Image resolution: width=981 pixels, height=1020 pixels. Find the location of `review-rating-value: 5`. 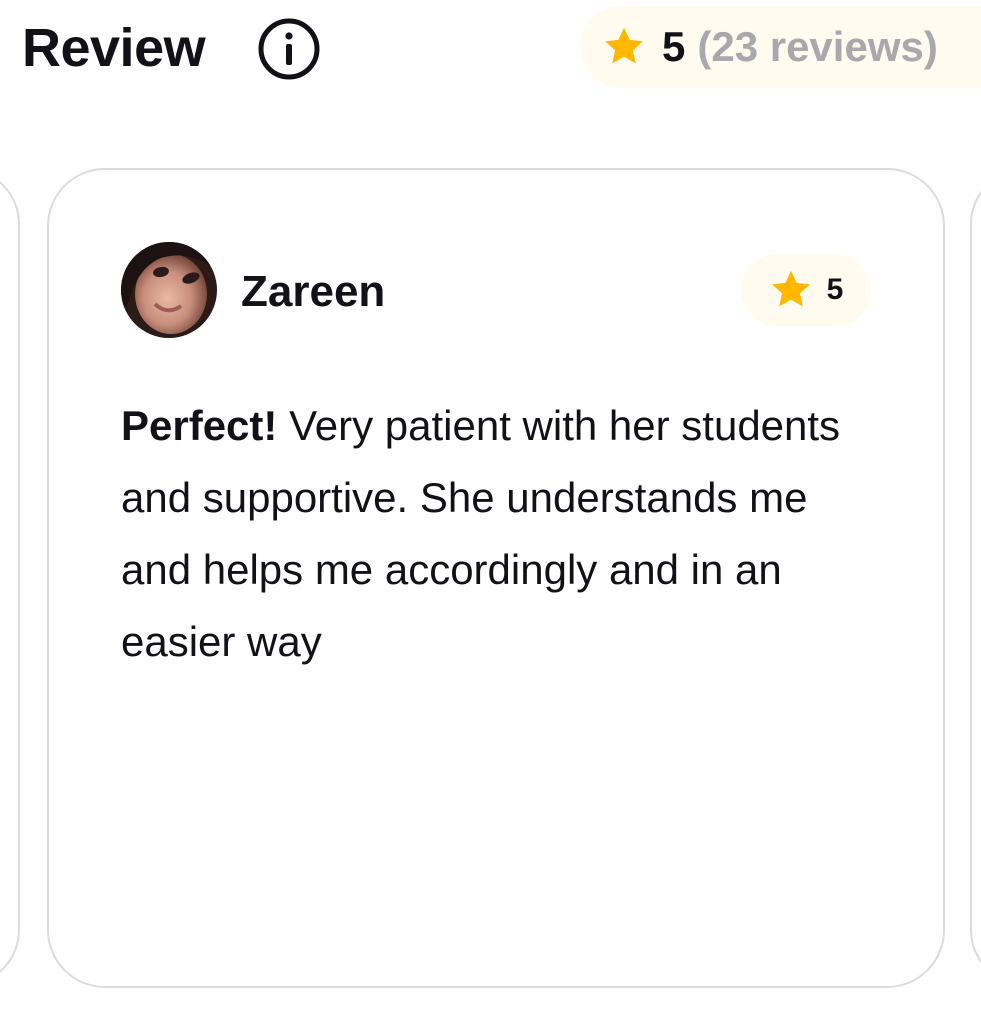

review-rating-value: 5 is located at coordinates (835, 289).